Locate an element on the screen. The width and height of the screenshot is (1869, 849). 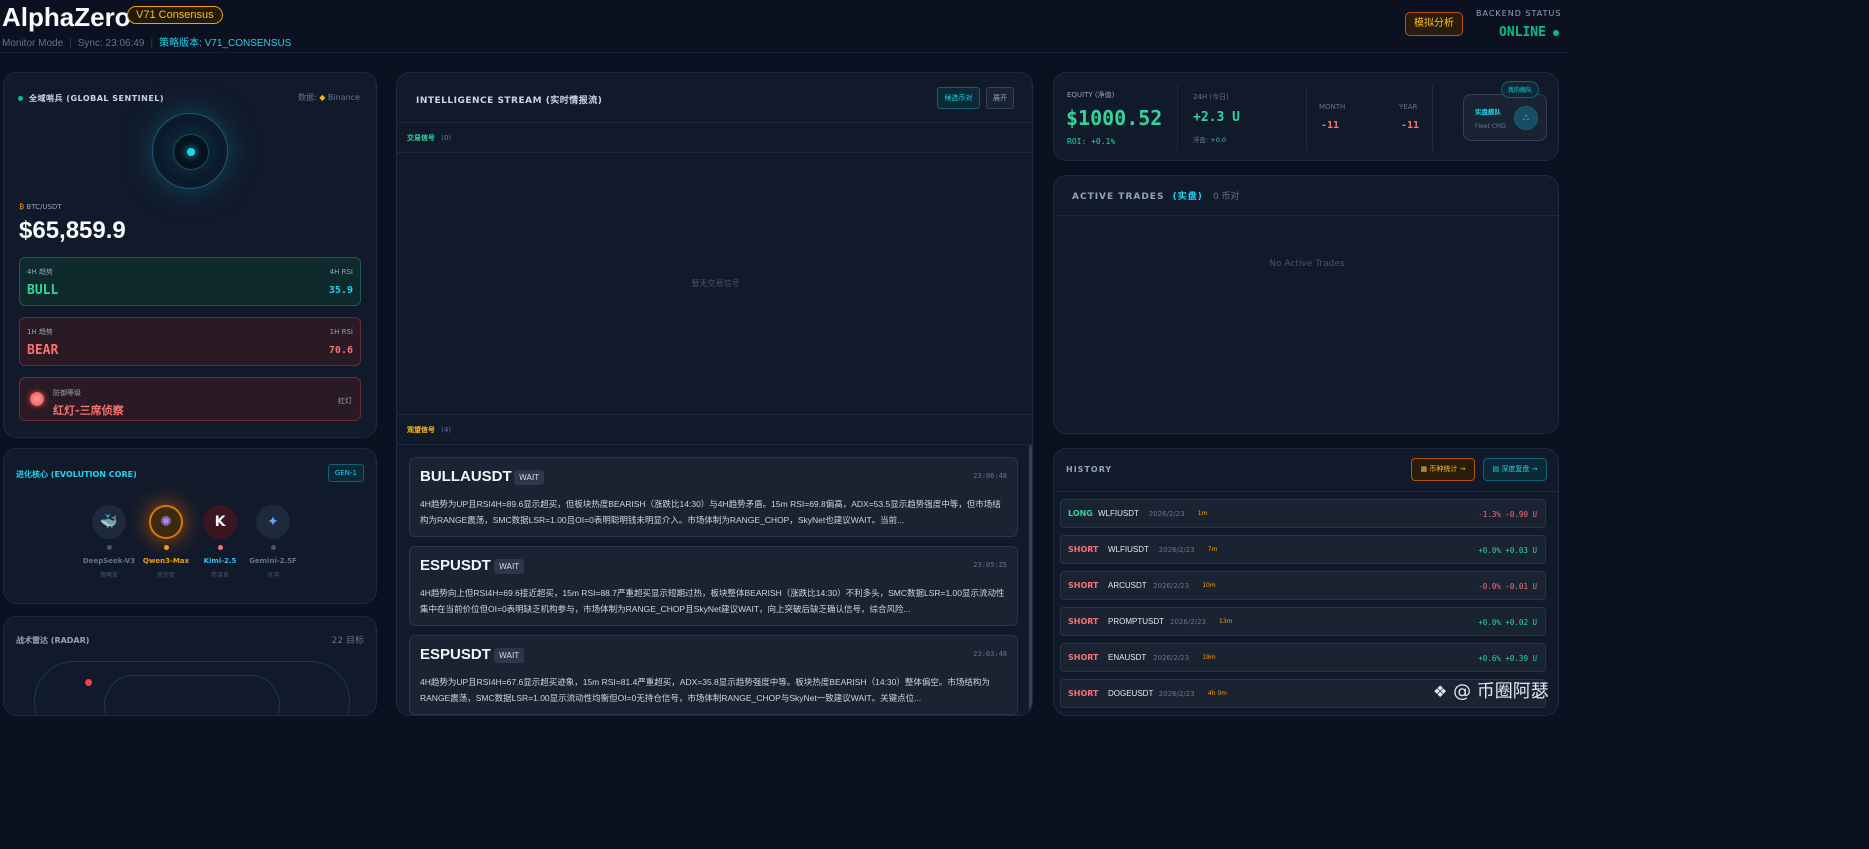
defense-level-value: 红灯-三席侦察 is located at coordinates (88, 410).